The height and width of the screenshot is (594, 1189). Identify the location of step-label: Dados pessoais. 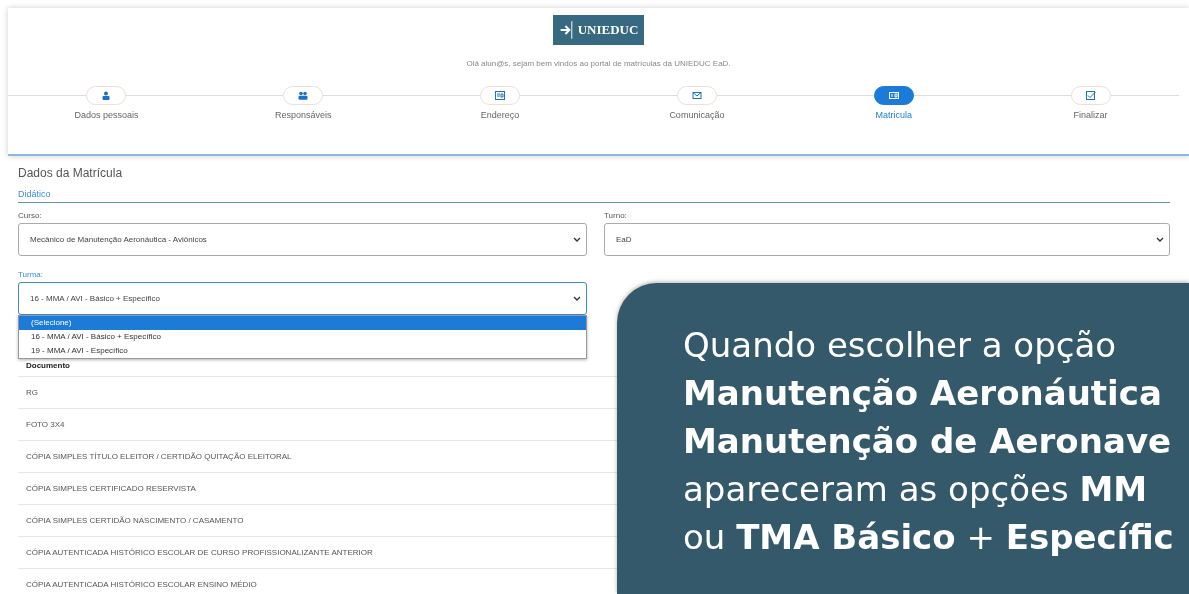
(106, 115).